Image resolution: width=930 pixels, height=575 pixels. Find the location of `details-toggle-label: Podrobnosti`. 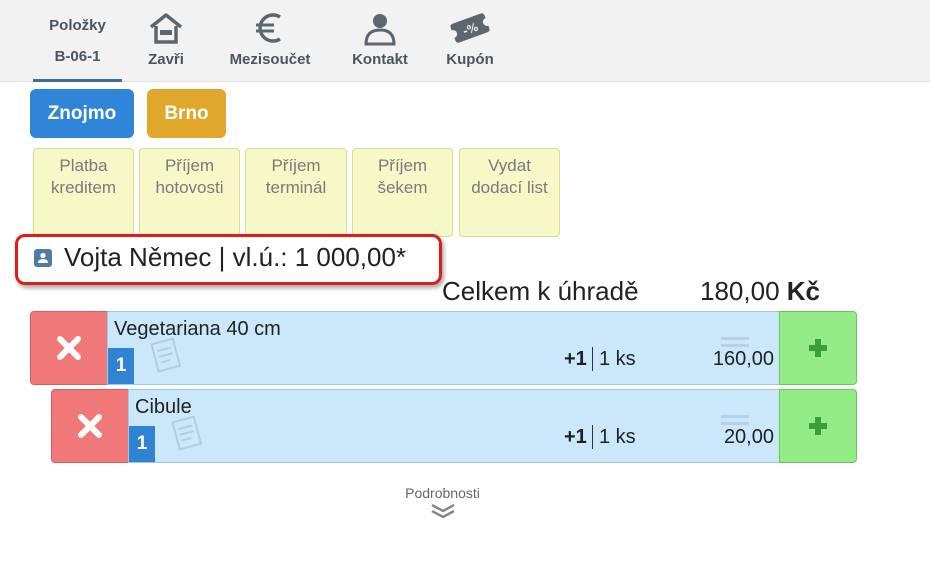

details-toggle-label: Podrobnosti is located at coordinates (442, 493).